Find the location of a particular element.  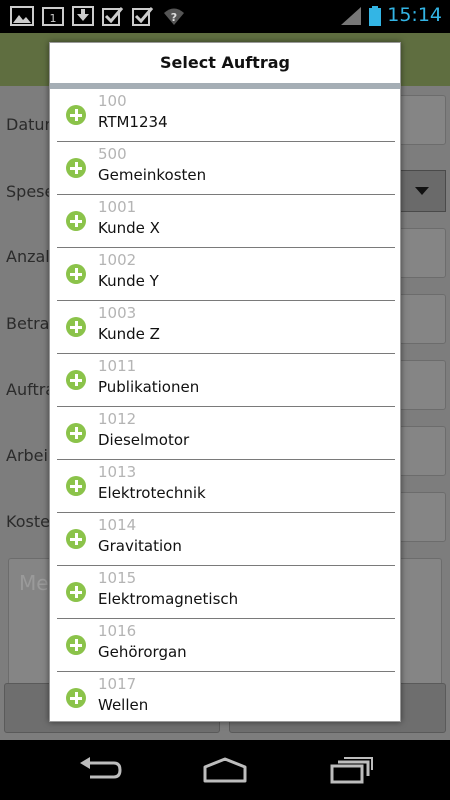

list-item: 1016 Gehörorgan is located at coordinates (226, 645).